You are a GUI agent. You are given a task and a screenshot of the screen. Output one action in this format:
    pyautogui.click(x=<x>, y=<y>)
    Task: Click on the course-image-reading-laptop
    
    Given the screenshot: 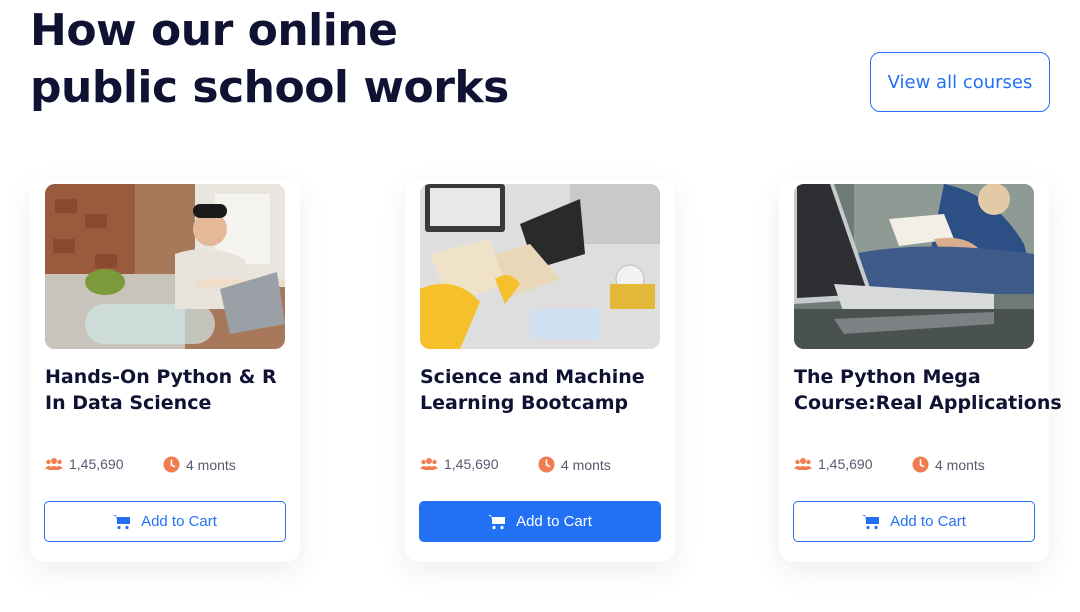 What is the action you would take?
    pyautogui.click(x=914, y=266)
    